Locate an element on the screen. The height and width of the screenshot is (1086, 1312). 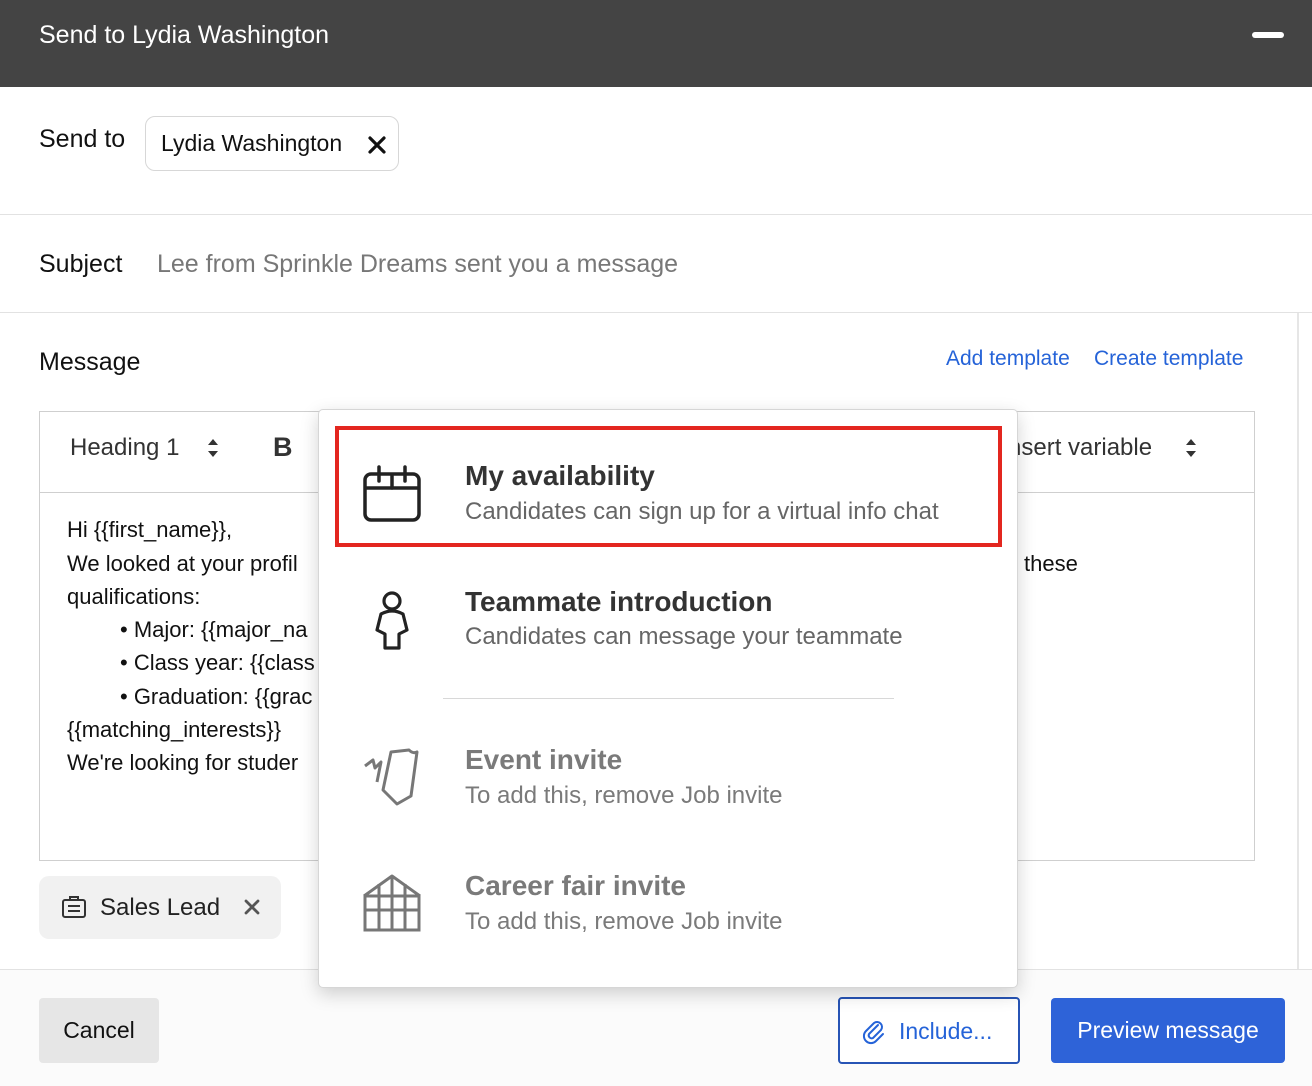
recipient-name: Lydia Washington is located at coordinates (252, 143).